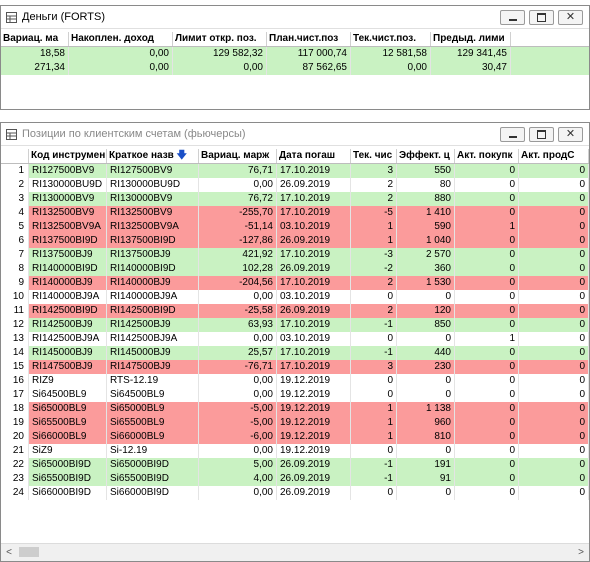  What do you see at coordinates (426, 156) in the screenshot?
I see `column-header: Эффект. ц` at bounding box center [426, 156].